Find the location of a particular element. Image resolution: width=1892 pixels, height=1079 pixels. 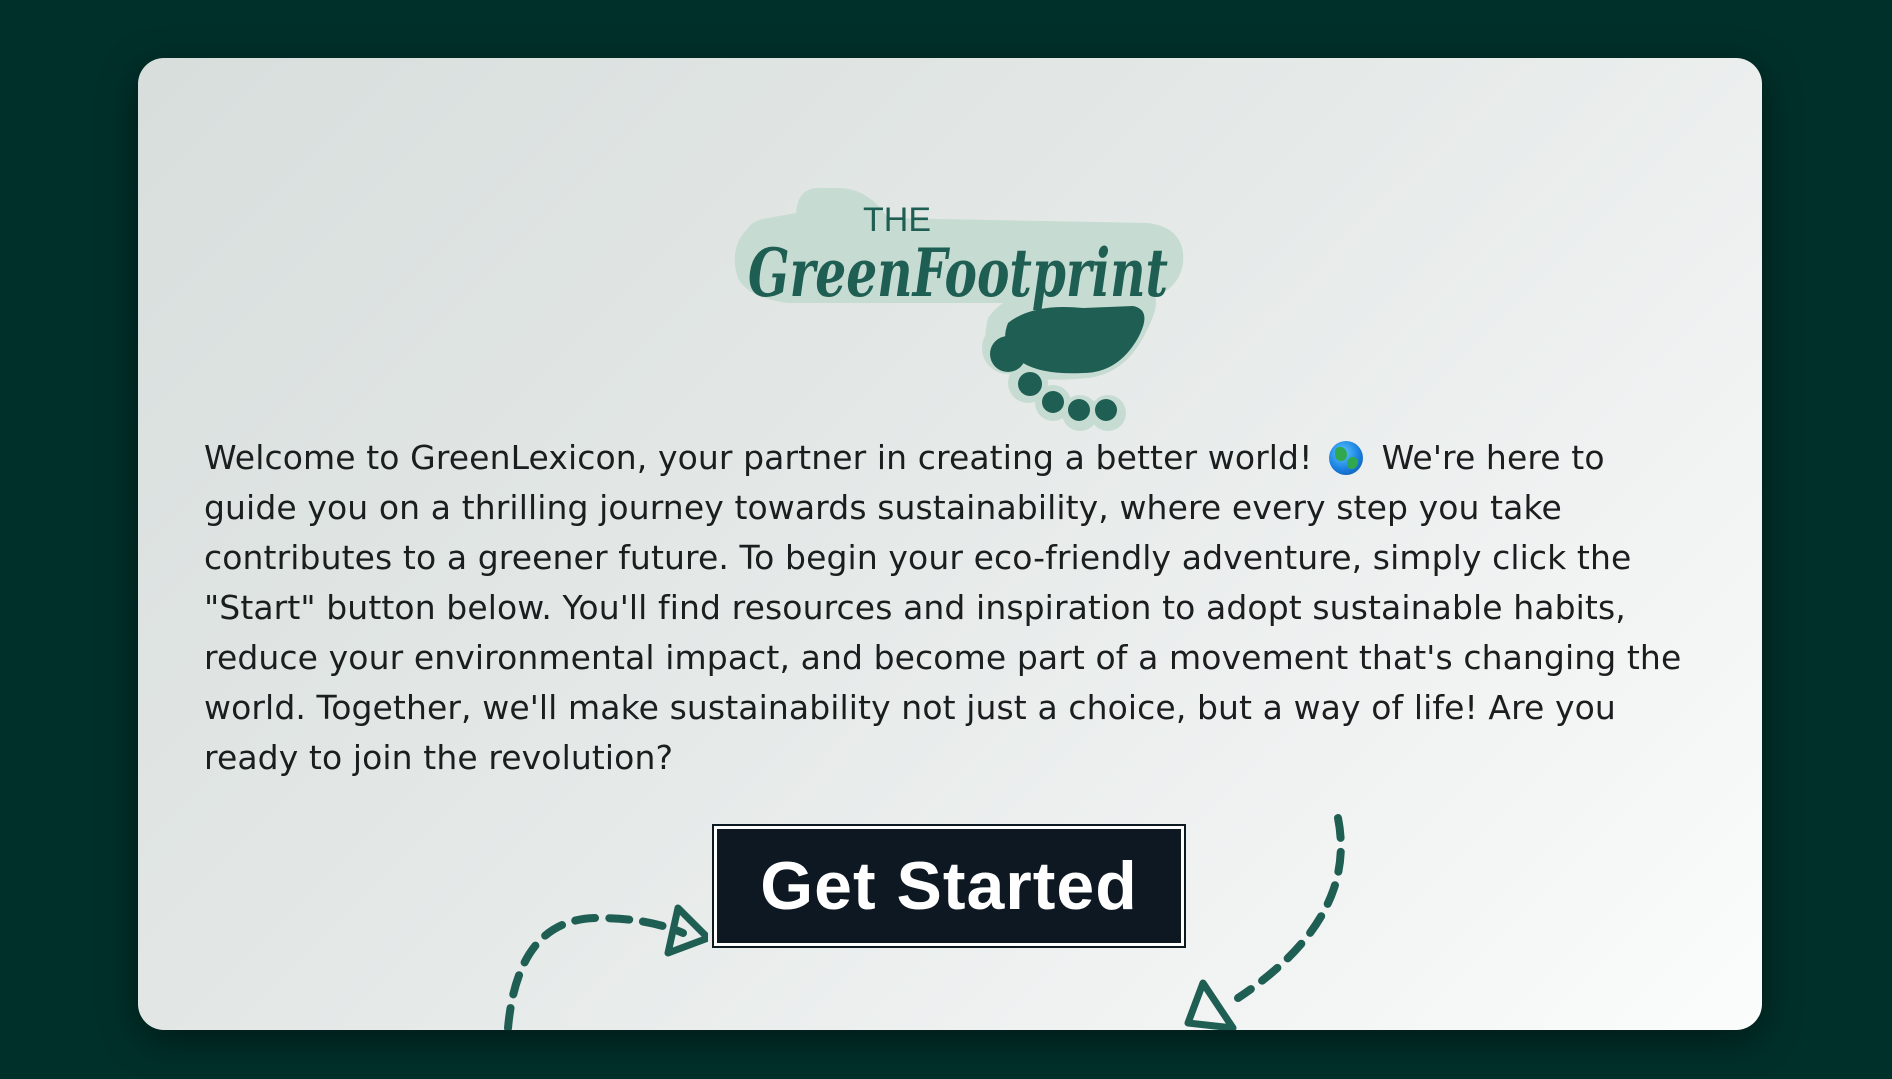

greenfootprint-logo: THE GreenFootprint is located at coordinates (959, 309).